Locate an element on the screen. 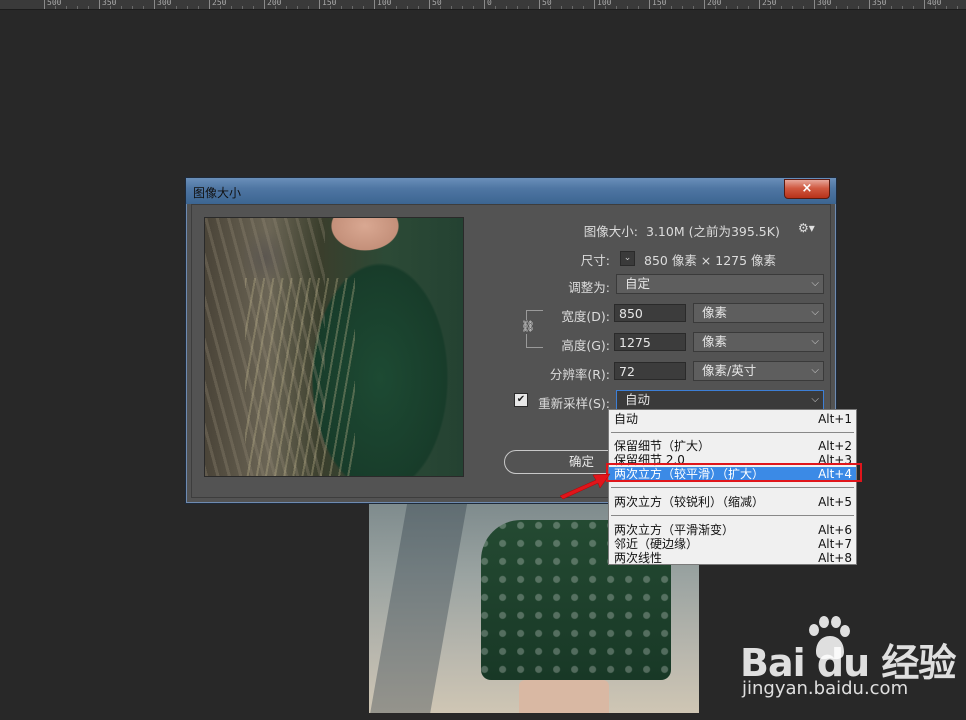 The image size is (966, 720). resample-select: 自动 ⌵ is located at coordinates (720, 400).